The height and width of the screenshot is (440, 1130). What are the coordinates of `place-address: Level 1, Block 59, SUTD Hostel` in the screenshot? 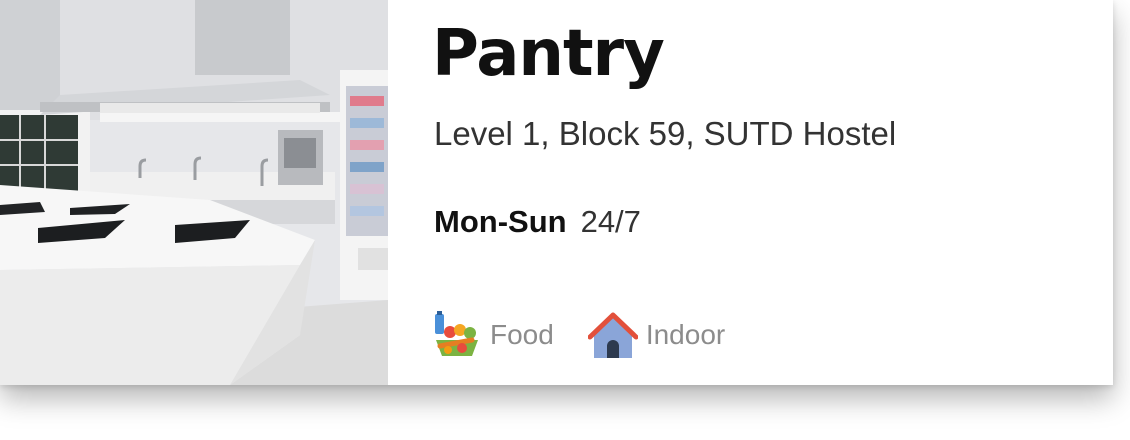 It's located at (665, 133).